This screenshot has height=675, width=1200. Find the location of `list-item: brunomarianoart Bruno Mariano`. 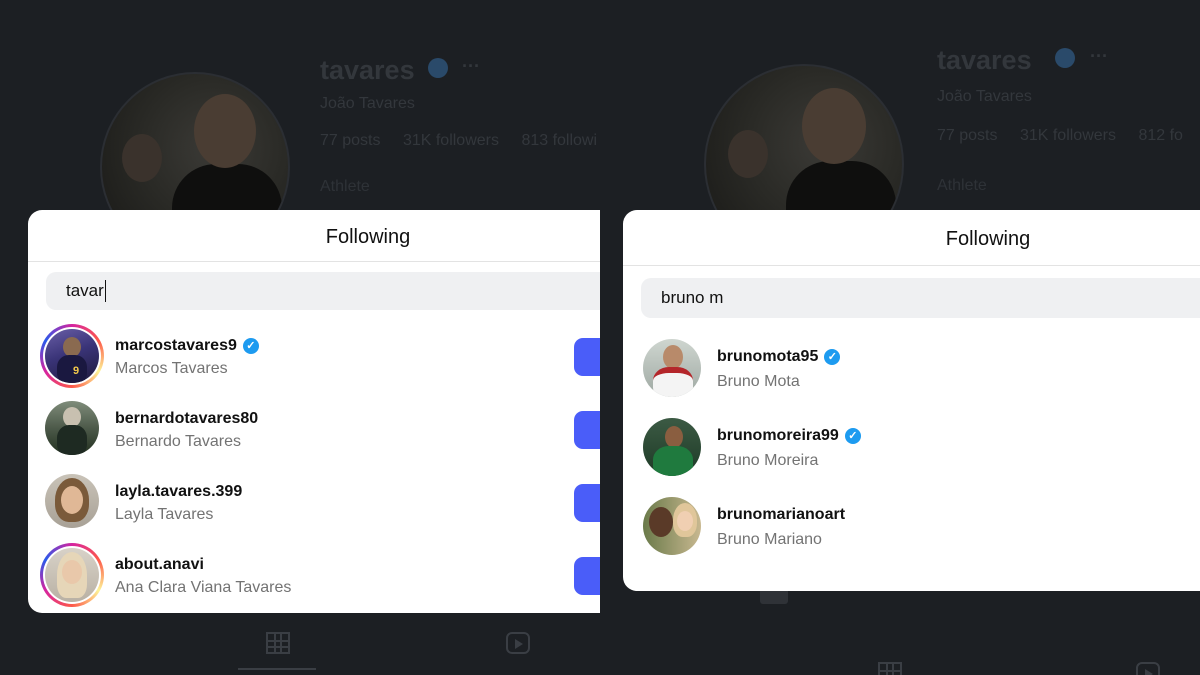

list-item: brunomarianoart Bruno Mariano is located at coordinates (911, 527).